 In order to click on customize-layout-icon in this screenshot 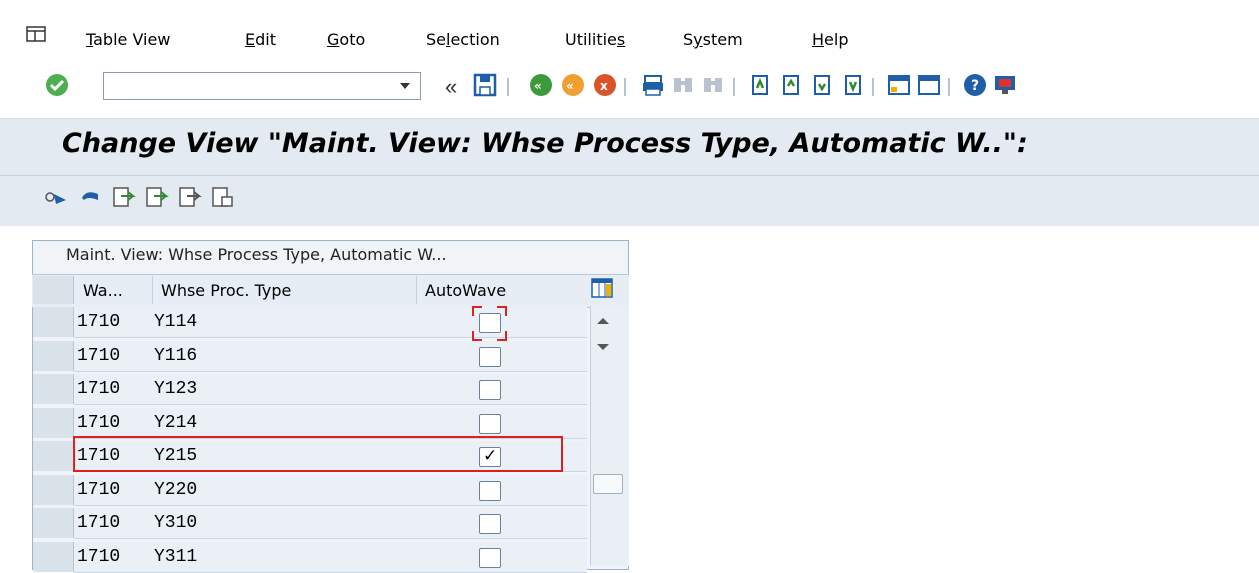, I will do `click(1005, 85)`.